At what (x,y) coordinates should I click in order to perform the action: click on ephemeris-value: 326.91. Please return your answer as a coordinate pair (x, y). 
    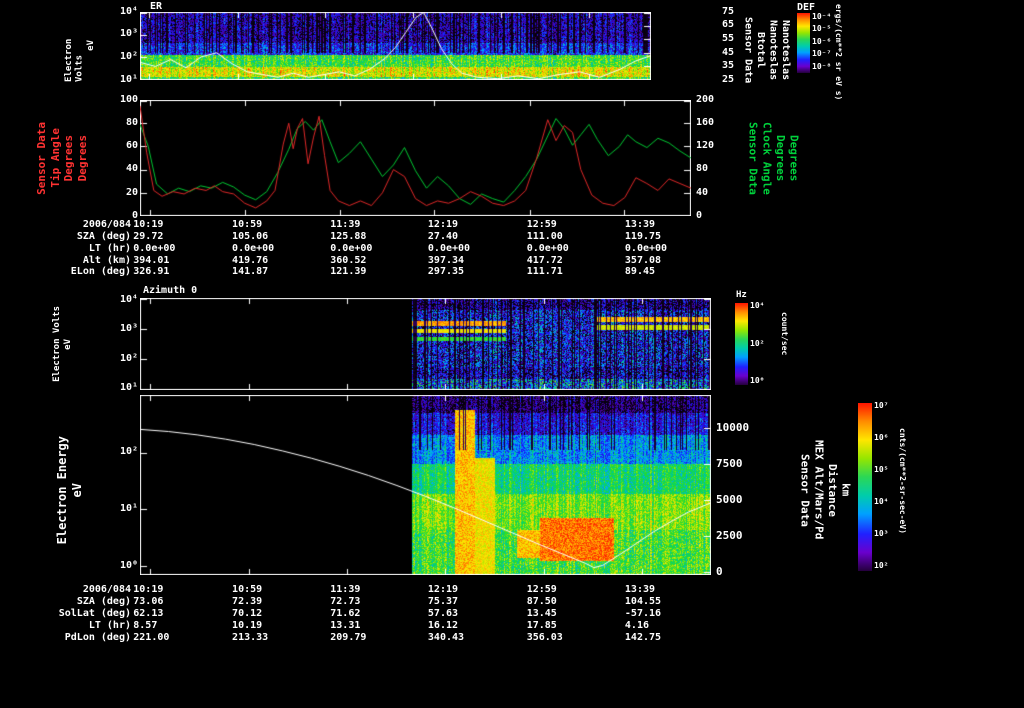
    Looking at the image, I should click on (151, 271).